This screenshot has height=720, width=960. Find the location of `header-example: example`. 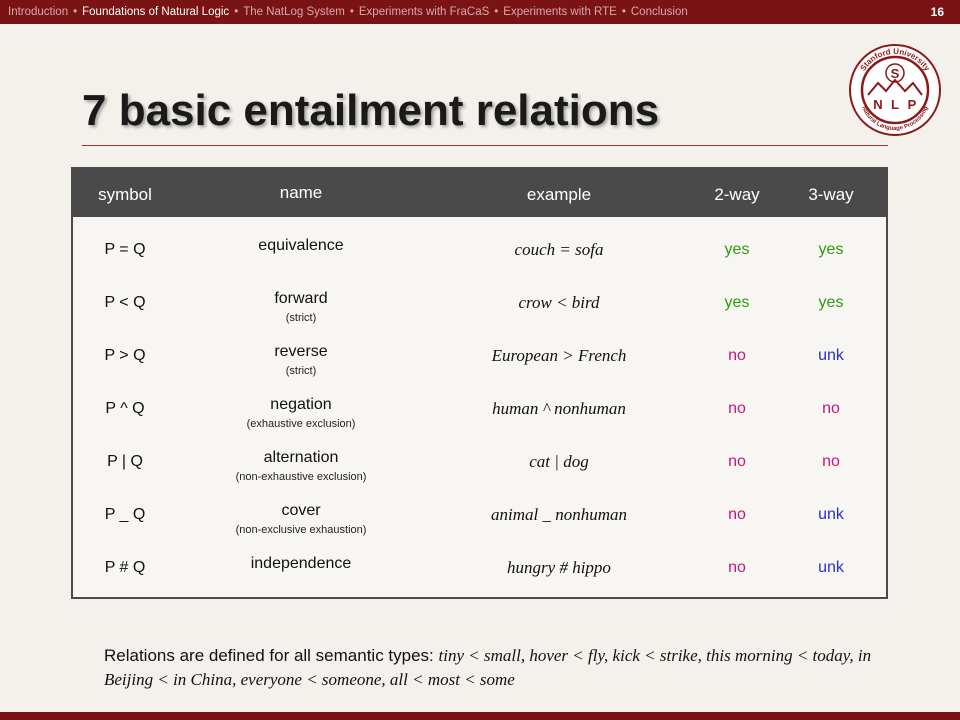

header-example: example is located at coordinates (559, 194).